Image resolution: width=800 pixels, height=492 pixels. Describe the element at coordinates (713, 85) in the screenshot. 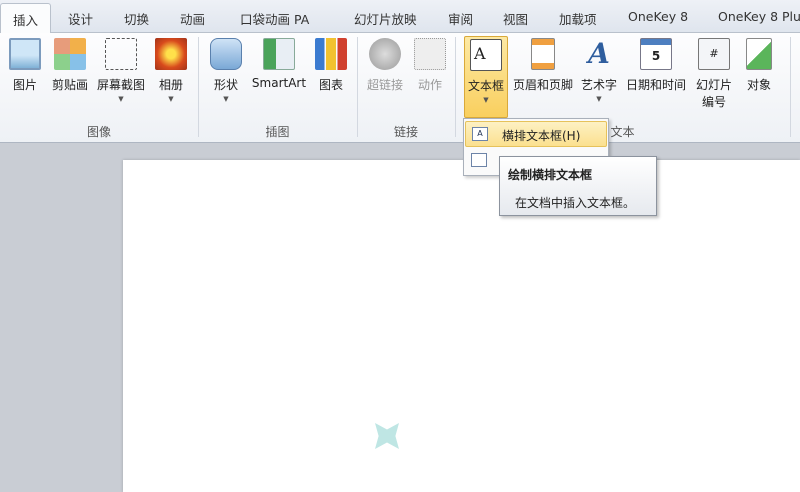

I see `label: 幻灯片` at that location.